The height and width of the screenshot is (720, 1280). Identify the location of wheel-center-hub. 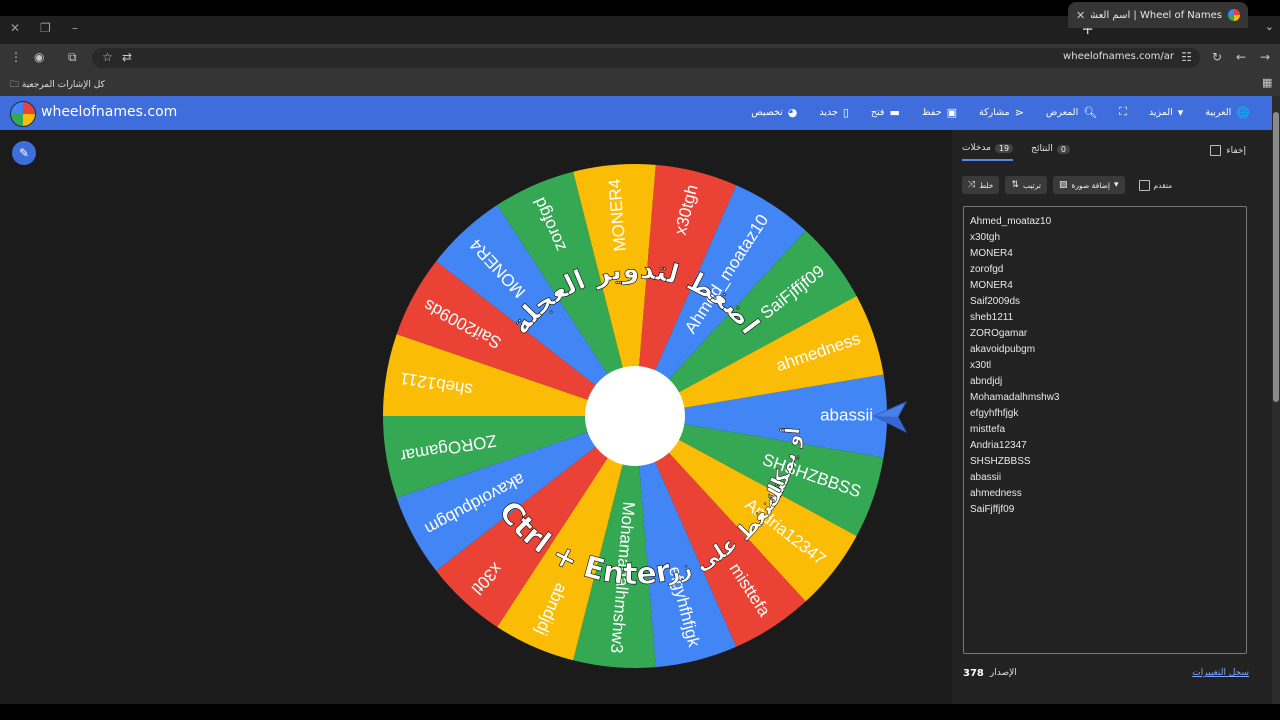
(635, 416).